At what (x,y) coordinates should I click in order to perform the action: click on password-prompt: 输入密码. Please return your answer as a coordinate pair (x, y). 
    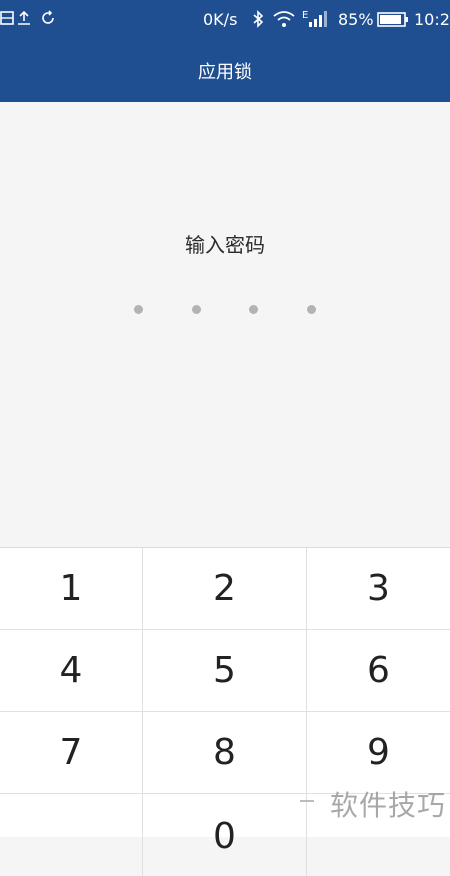
    Looking at the image, I should click on (225, 245).